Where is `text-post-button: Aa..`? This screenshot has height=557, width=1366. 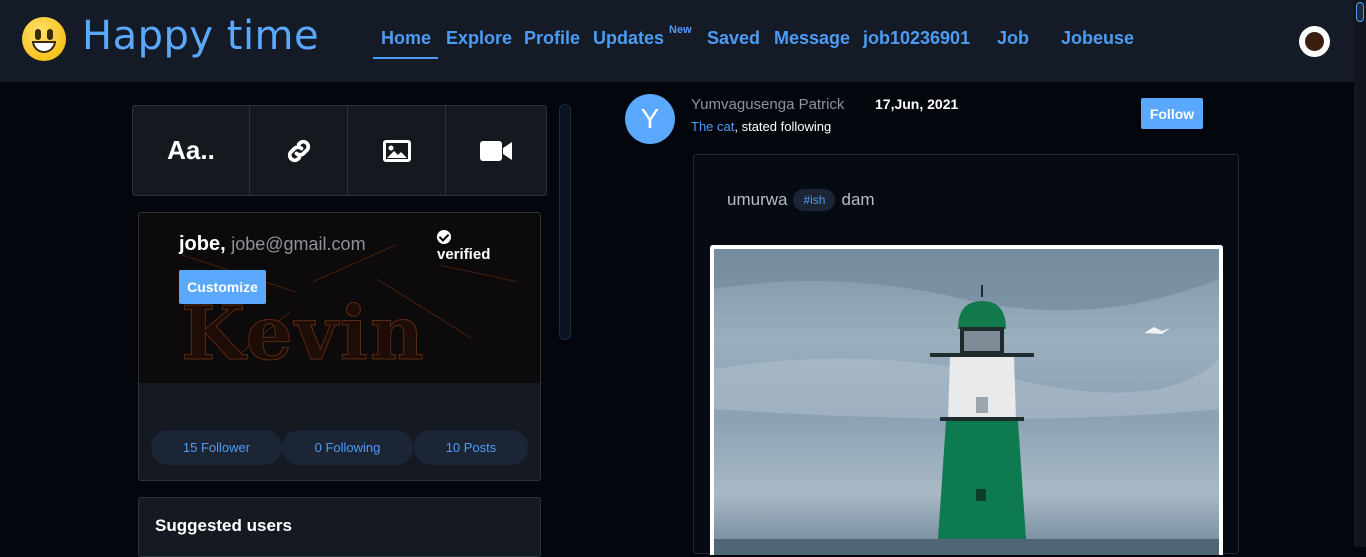 text-post-button: Aa.. is located at coordinates (191, 150).